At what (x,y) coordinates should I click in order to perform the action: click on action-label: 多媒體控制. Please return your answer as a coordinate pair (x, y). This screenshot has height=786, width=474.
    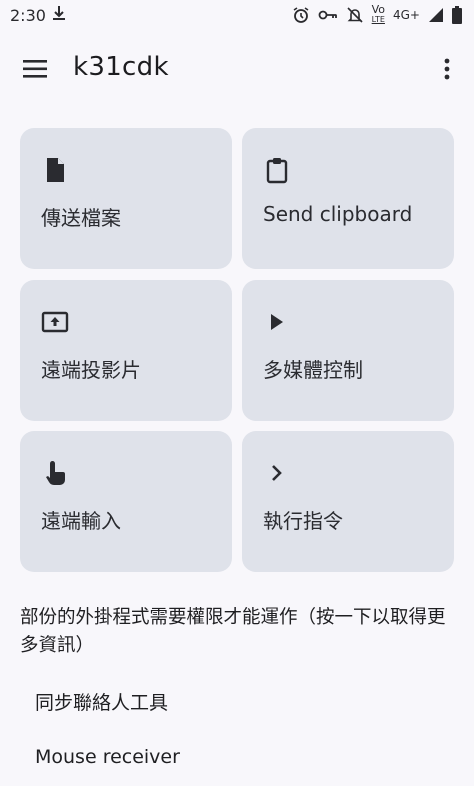
    Looking at the image, I should click on (313, 370).